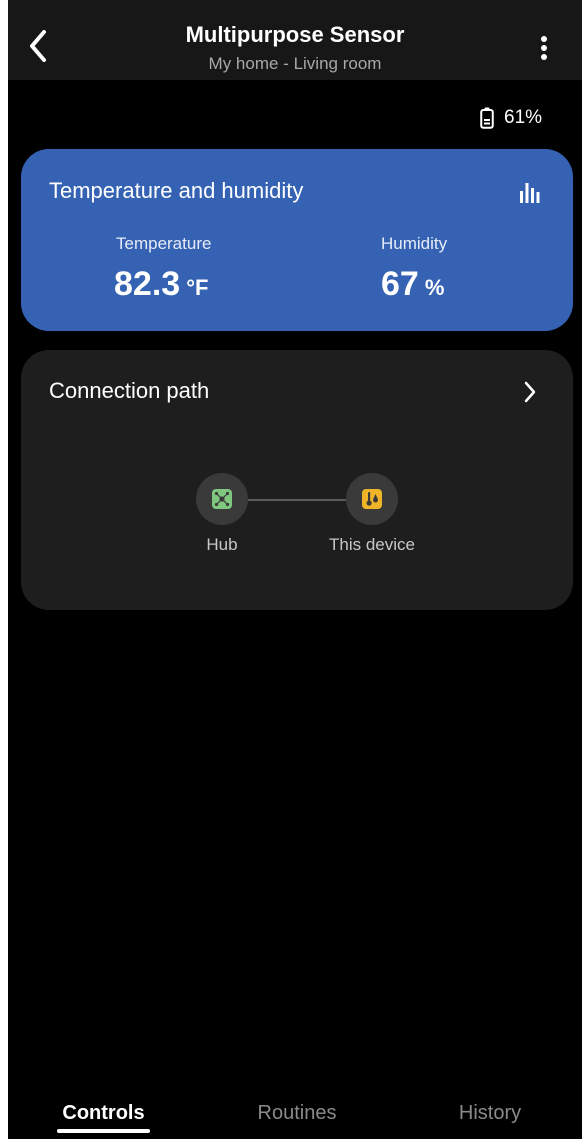 Image resolution: width=582 pixels, height=1139 pixels. I want to click on history-chart-button, so click(530, 192).